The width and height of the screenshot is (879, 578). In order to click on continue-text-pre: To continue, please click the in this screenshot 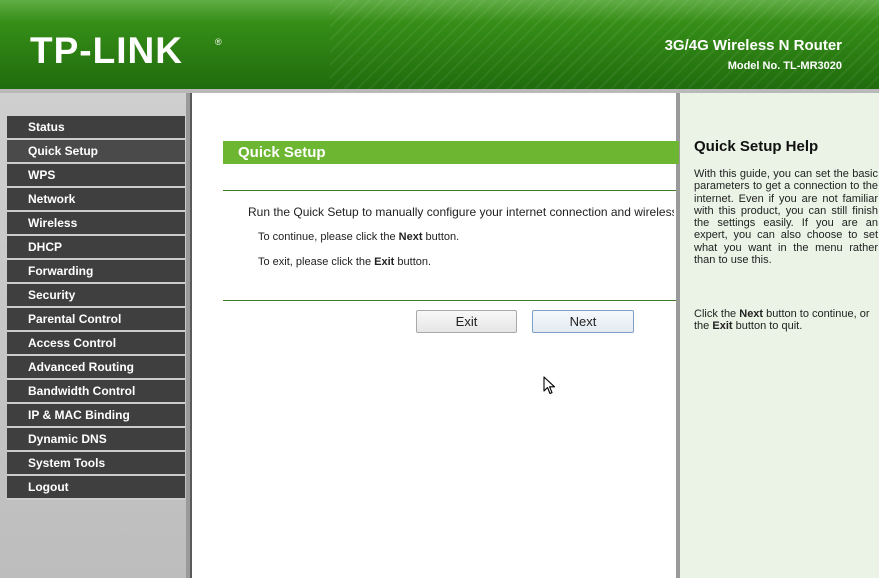, I will do `click(328, 237)`.